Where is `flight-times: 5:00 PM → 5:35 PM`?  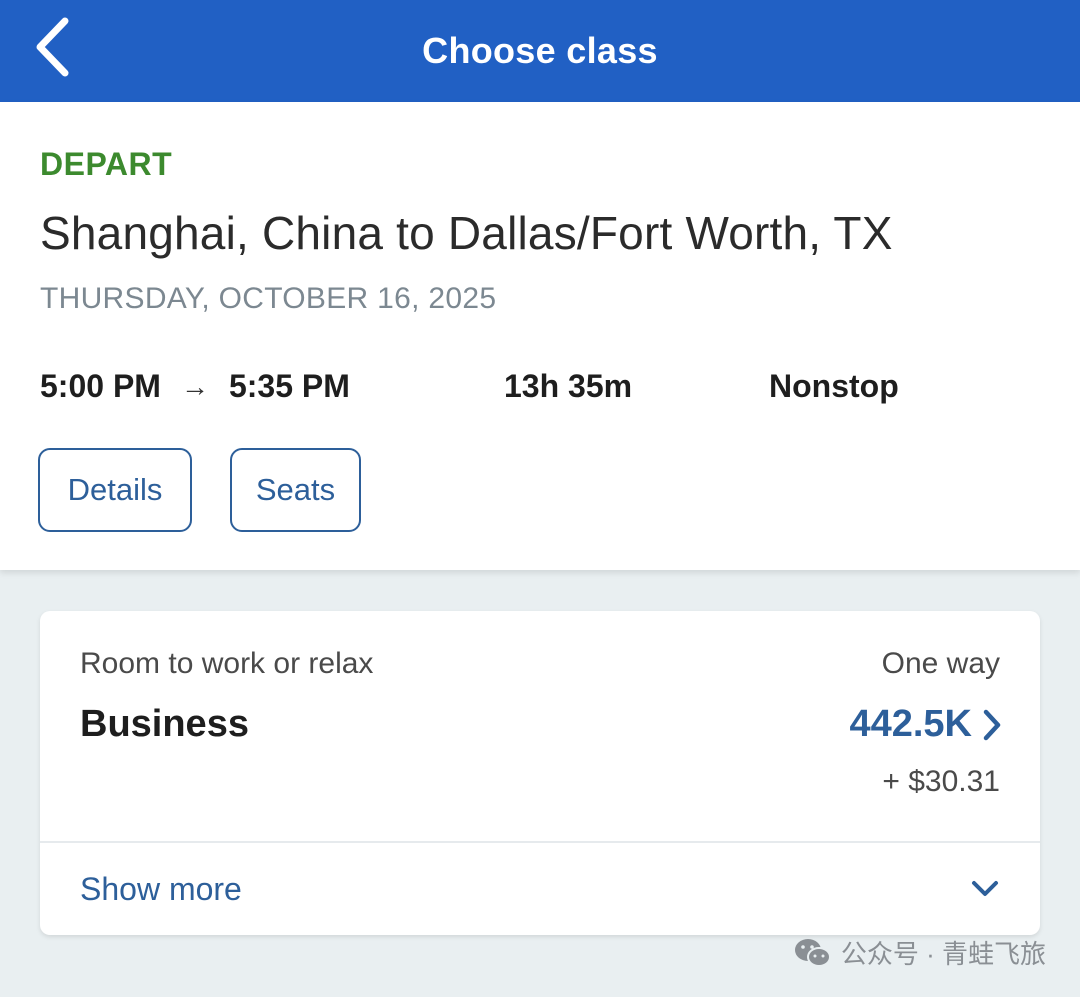 flight-times: 5:00 PM → 5:35 PM is located at coordinates (195, 386).